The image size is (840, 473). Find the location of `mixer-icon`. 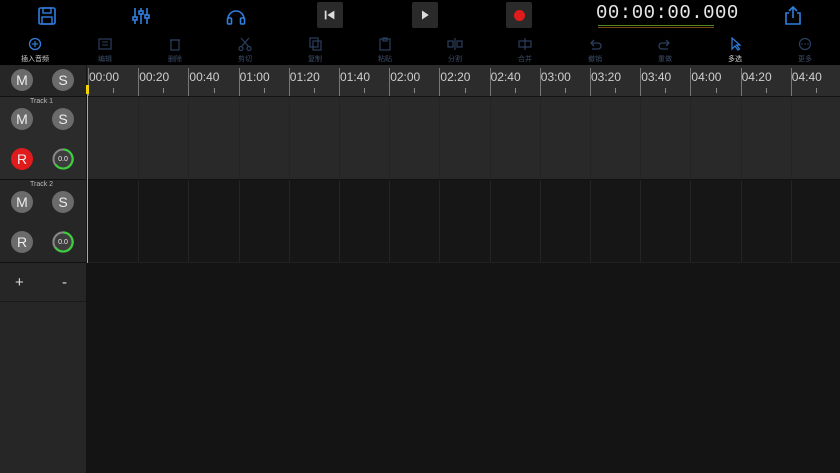

mixer-icon is located at coordinates (141, 16).